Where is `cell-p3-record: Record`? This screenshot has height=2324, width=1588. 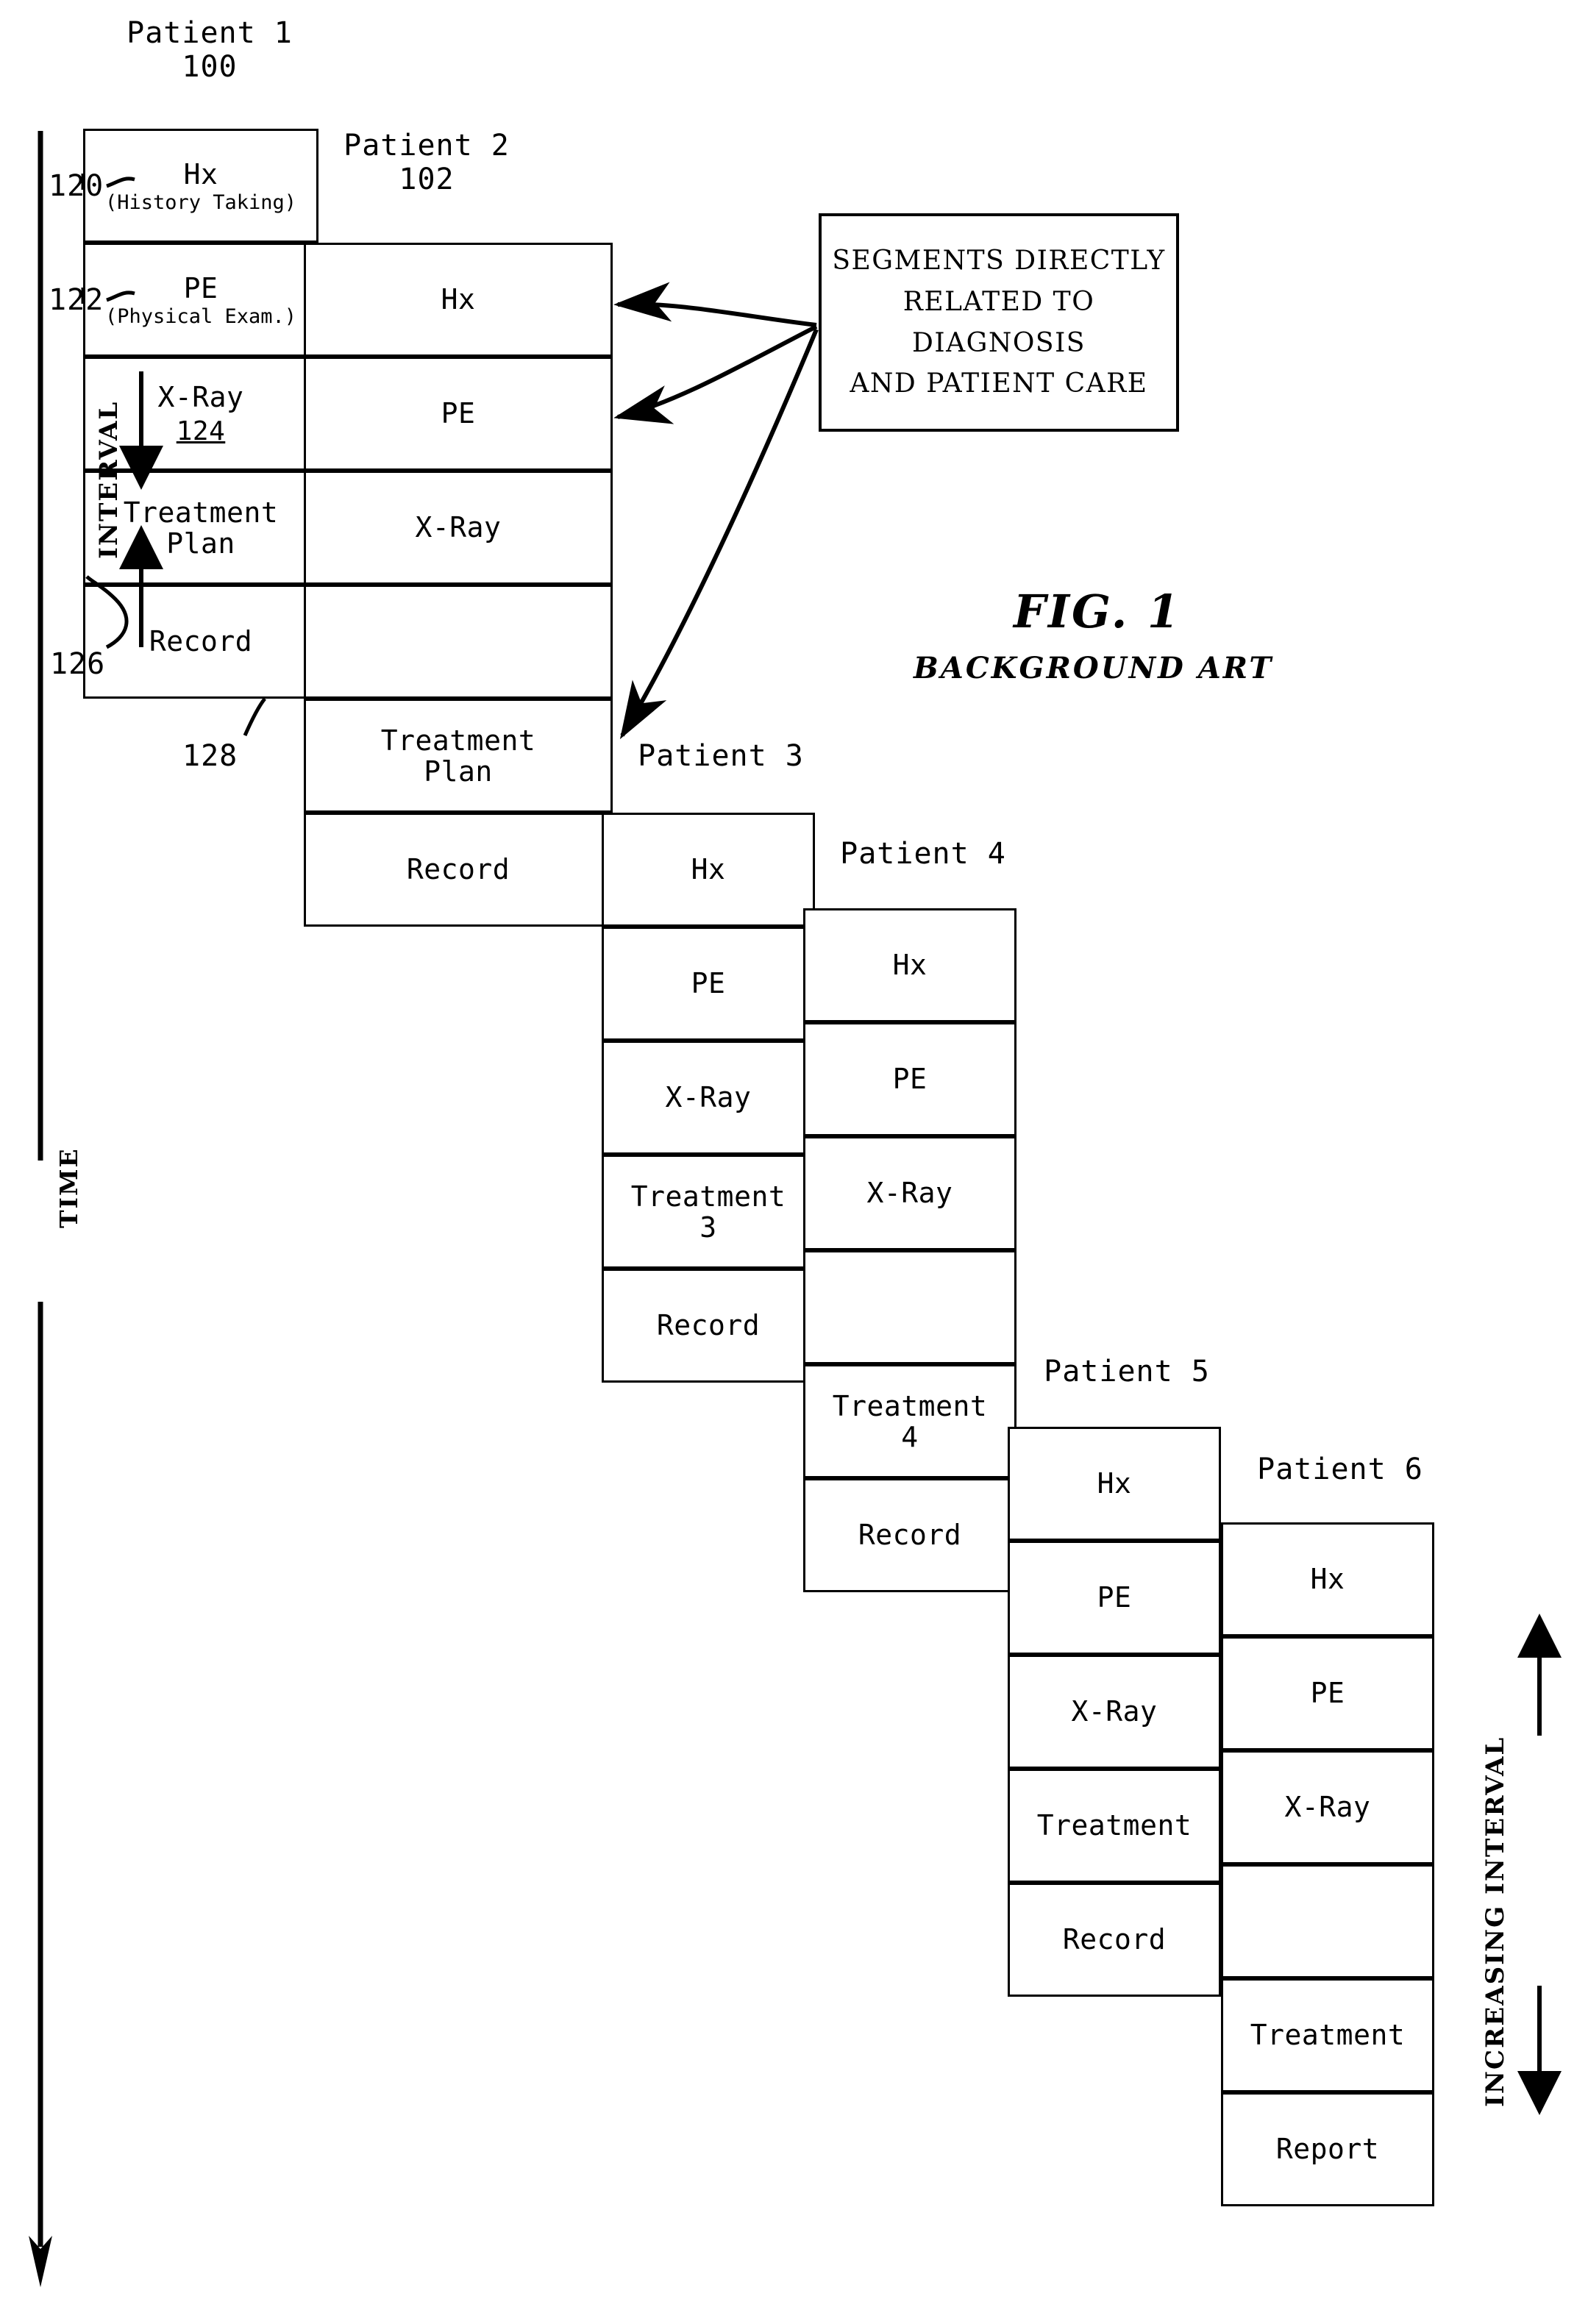 cell-p3-record: Record is located at coordinates (708, 1326).